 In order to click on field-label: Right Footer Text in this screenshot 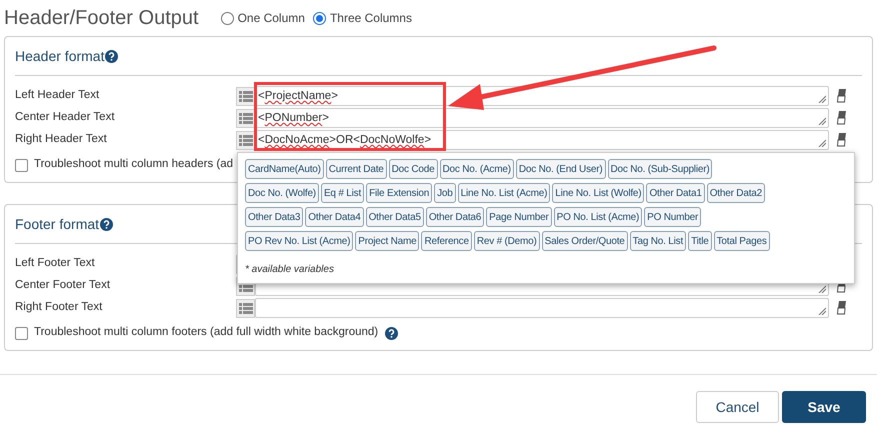, I will do `click(59, 308)`.